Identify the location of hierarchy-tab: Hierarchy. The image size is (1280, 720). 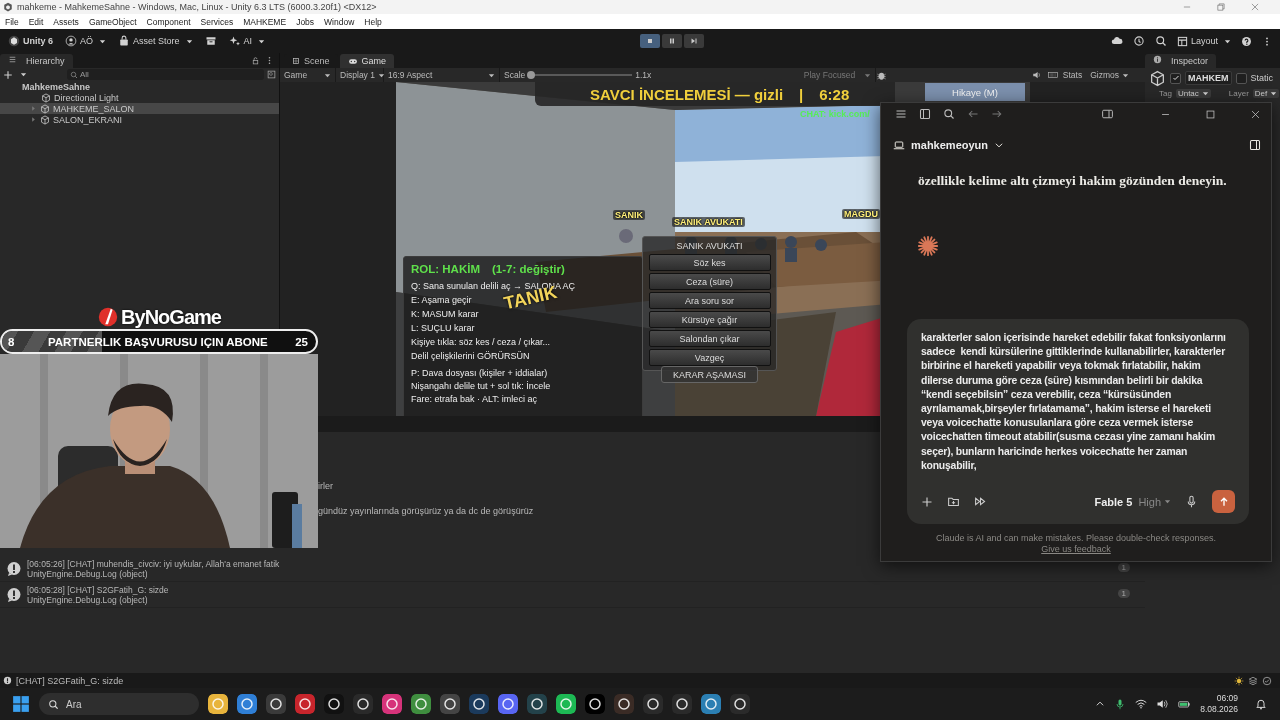
(36, 61).